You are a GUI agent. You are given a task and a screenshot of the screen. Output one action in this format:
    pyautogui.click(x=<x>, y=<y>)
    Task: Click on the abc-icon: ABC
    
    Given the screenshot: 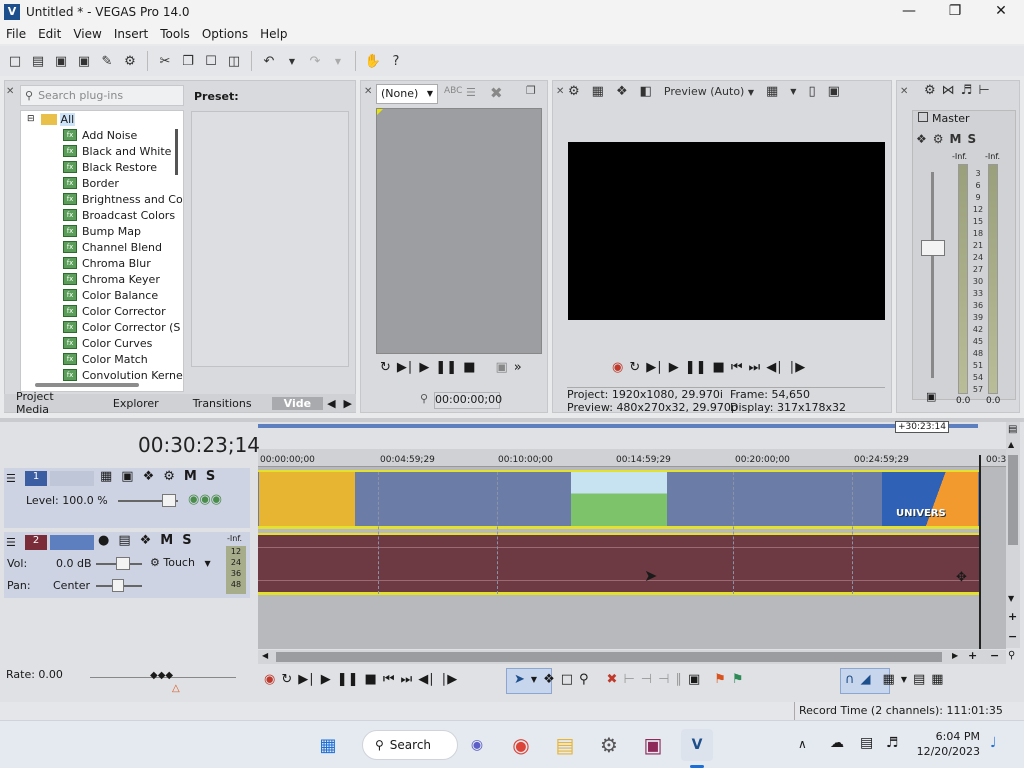 What is the action you would take?
    pyautogui.click(x=453, y=91)
    